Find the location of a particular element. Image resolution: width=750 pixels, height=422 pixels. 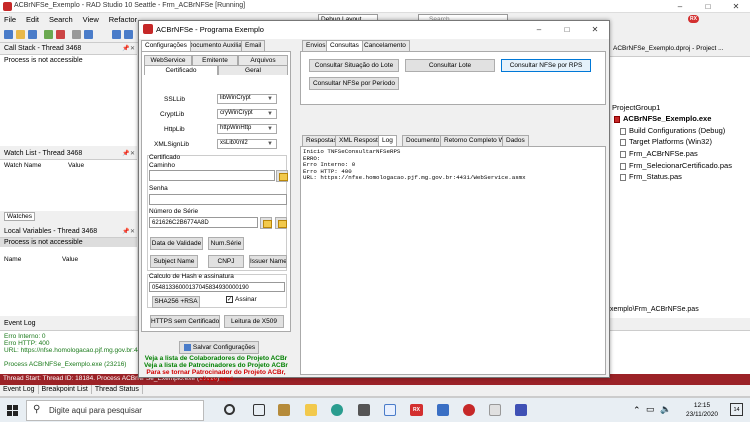

cnpj-button: CNPJ is located at coordinates (226, 261).